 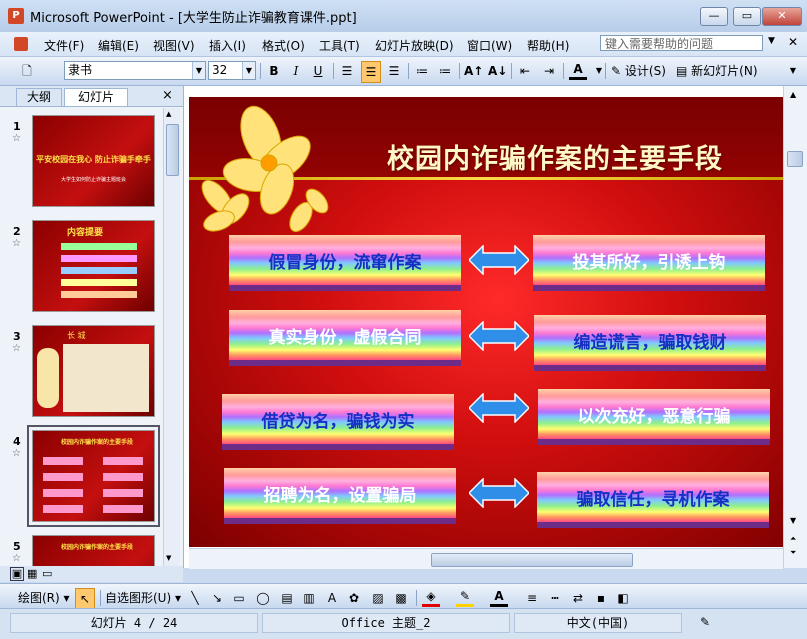 What do you see at coordinates (93, 266) in the screenshot?
I see `slide-thumbnail-2: 内容提要` at bounding box center [93, 266].